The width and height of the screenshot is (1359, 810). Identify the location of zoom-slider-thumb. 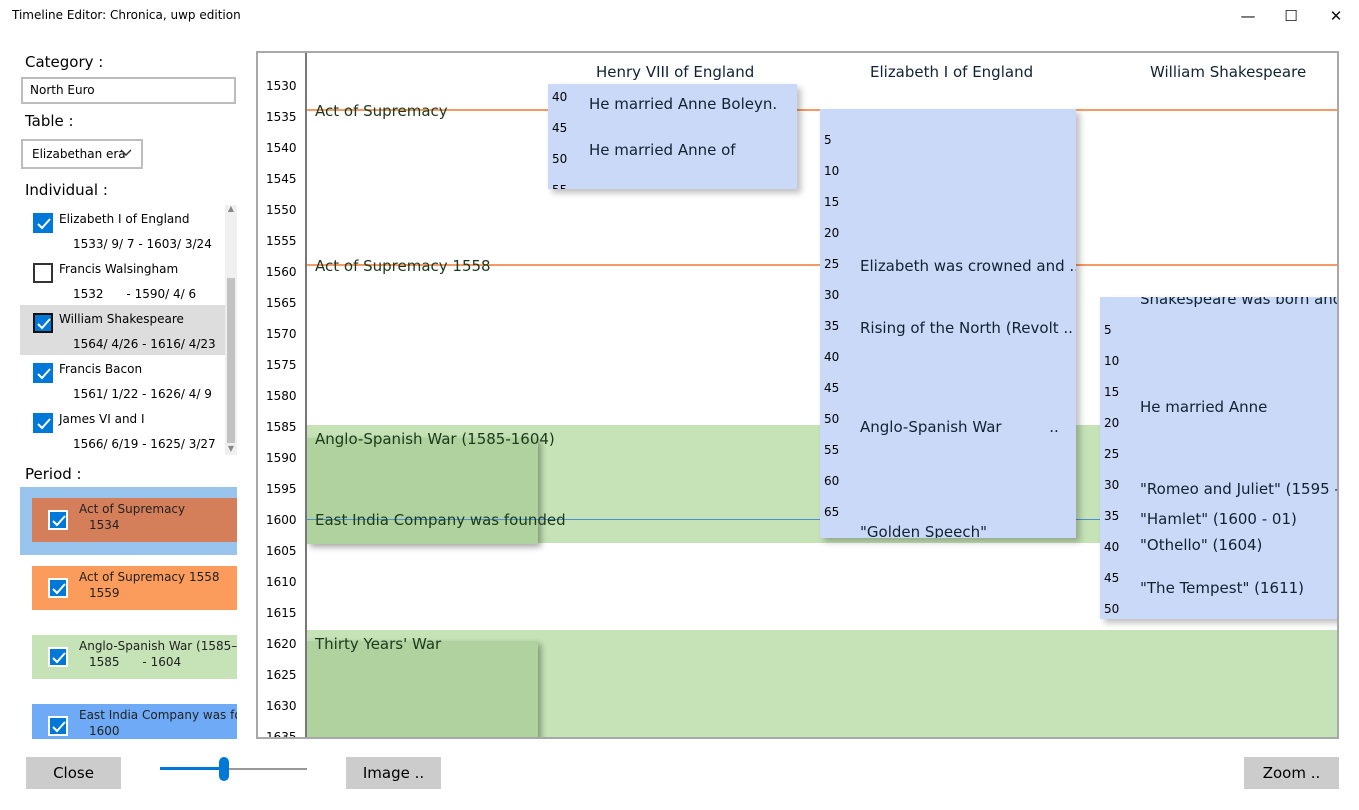
(224, 769).